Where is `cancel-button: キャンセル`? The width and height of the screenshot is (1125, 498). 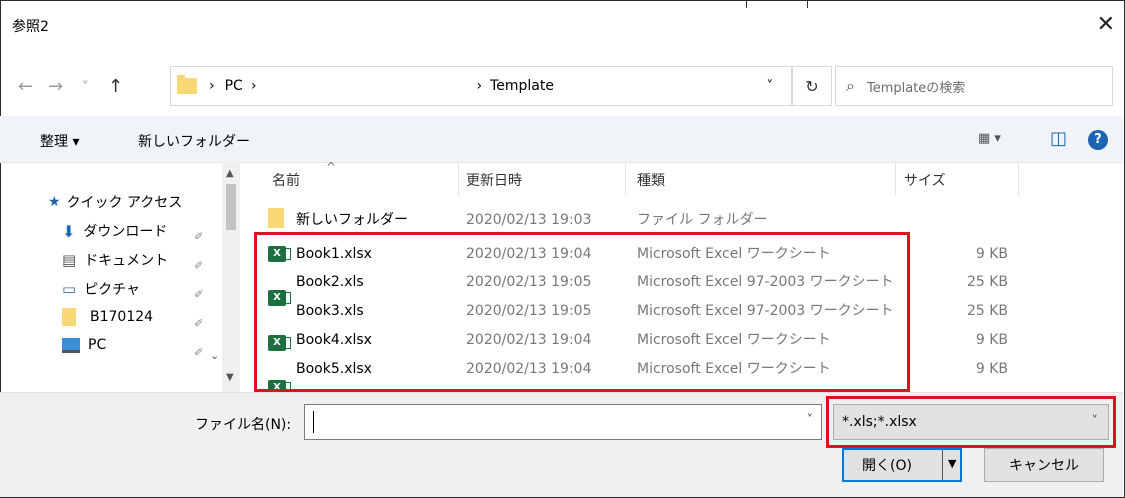
cancel-button: キャンセル is located at coordinates (1044, 465).